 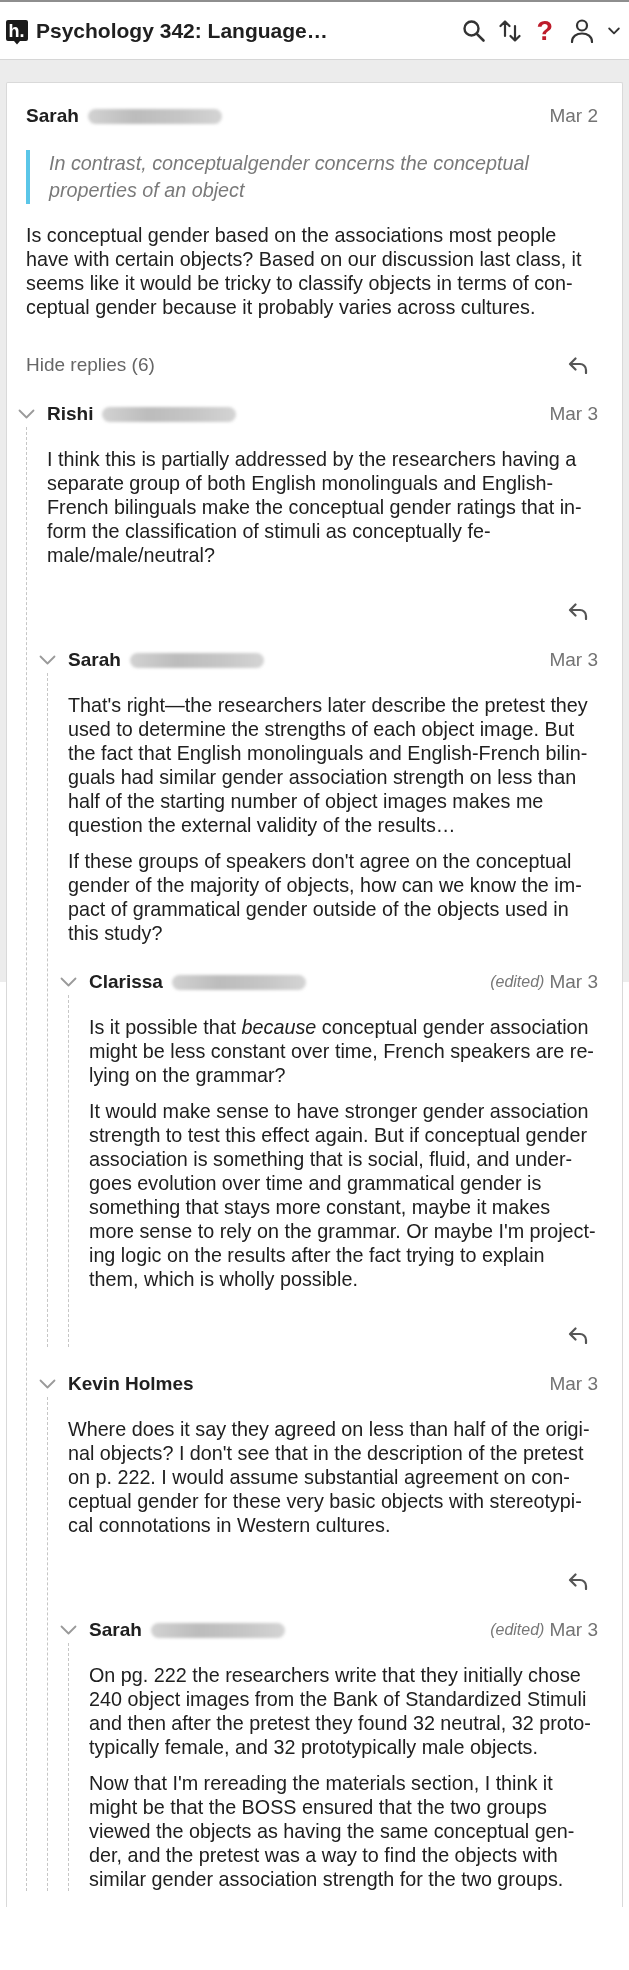 I want to click on caret-icon, so click(x=614, y=30).